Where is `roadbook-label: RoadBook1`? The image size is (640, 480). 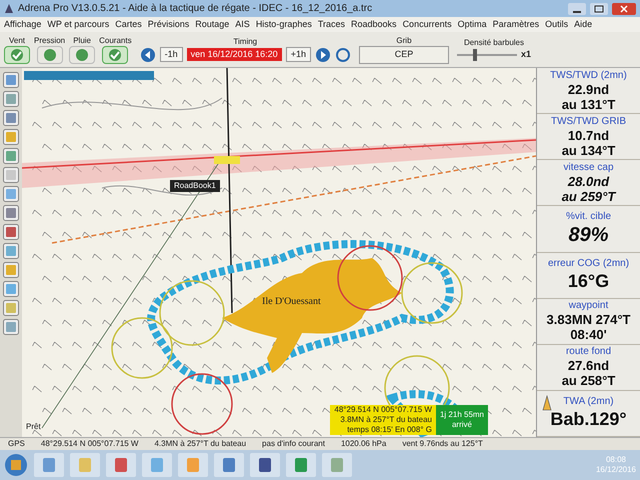
roadbook-label: RoadBook1 is located at coordinates (195, 186).